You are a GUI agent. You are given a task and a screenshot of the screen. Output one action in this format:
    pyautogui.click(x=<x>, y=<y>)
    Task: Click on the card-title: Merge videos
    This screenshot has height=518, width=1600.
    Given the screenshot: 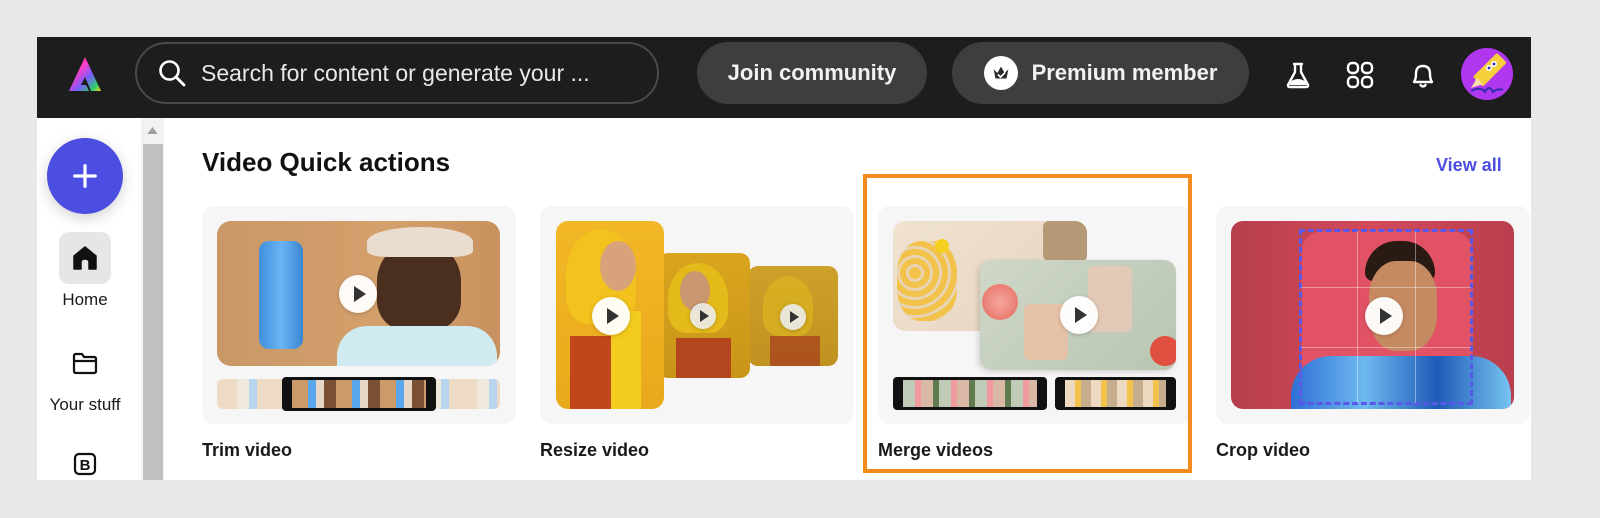 What is the action you would take?
    pyautogui.click(x=936, y=450)
    